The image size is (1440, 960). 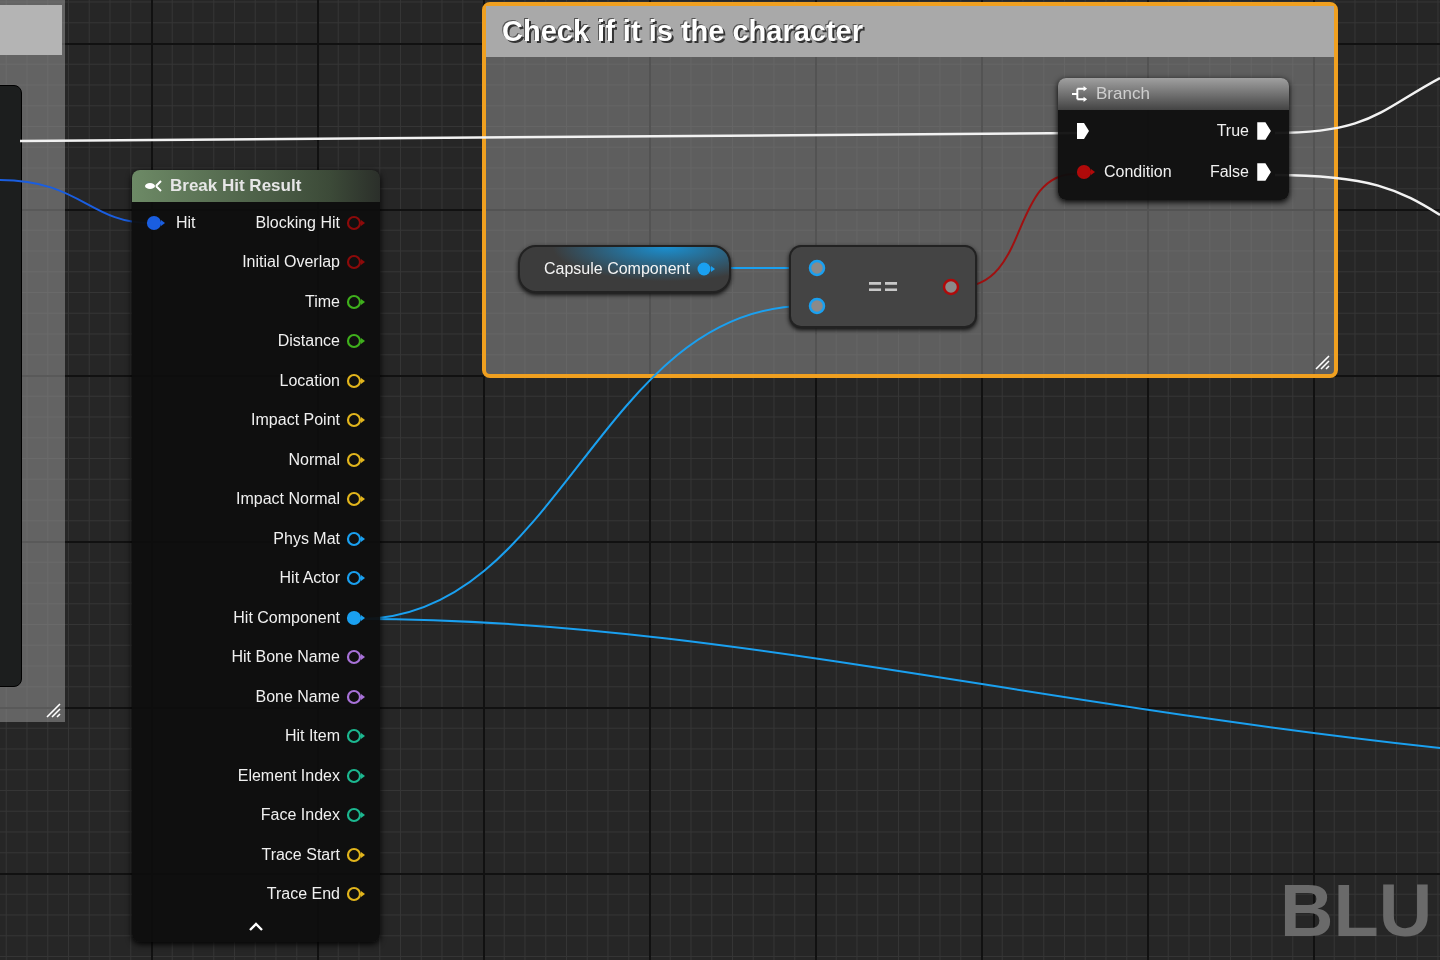 What do you see at coordinates (297, 696) in the screenshot?
I see `pin-label: Bone Name` at bounding box center [297, 696].